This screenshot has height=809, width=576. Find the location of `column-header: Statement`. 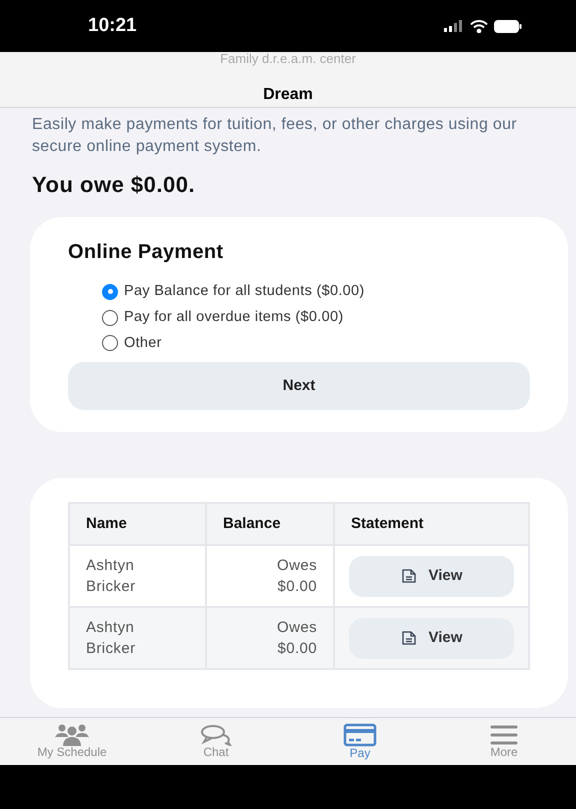

column-header: Statement is located at coordinates (431, 524).